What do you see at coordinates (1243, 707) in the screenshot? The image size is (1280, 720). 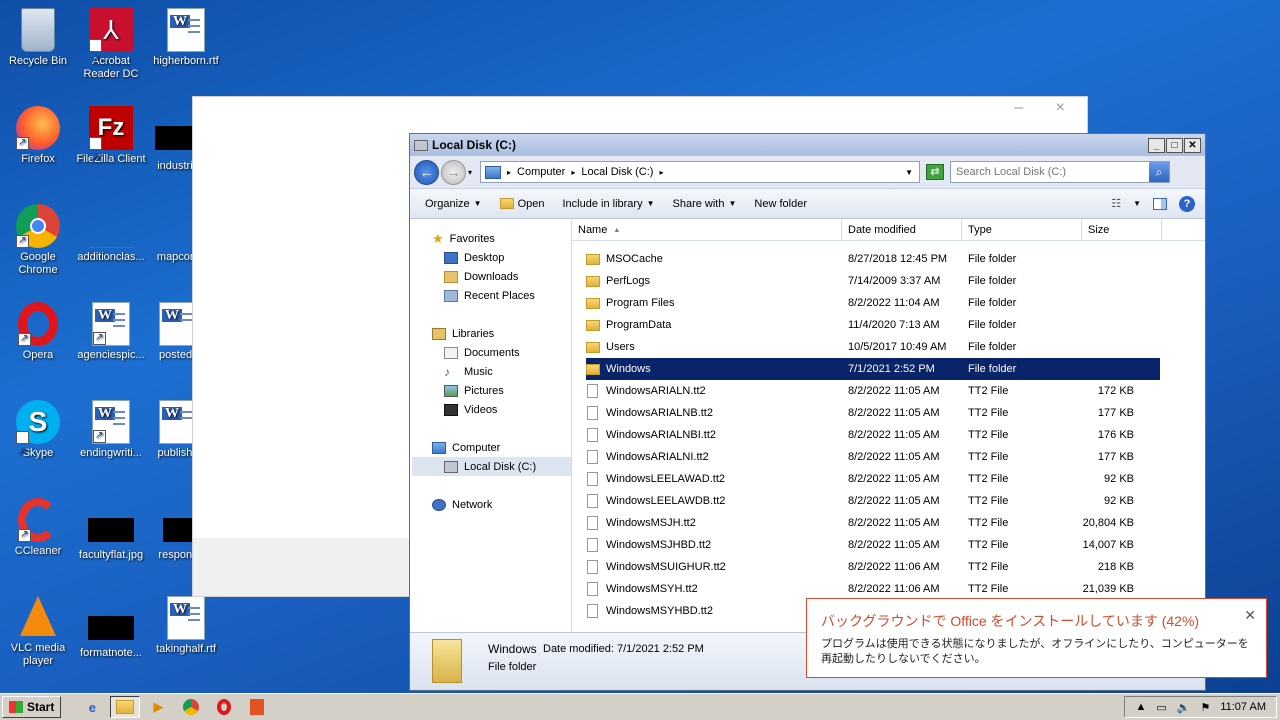 I see `clock: 11:07 AM` at bounding box center [1243, 707].